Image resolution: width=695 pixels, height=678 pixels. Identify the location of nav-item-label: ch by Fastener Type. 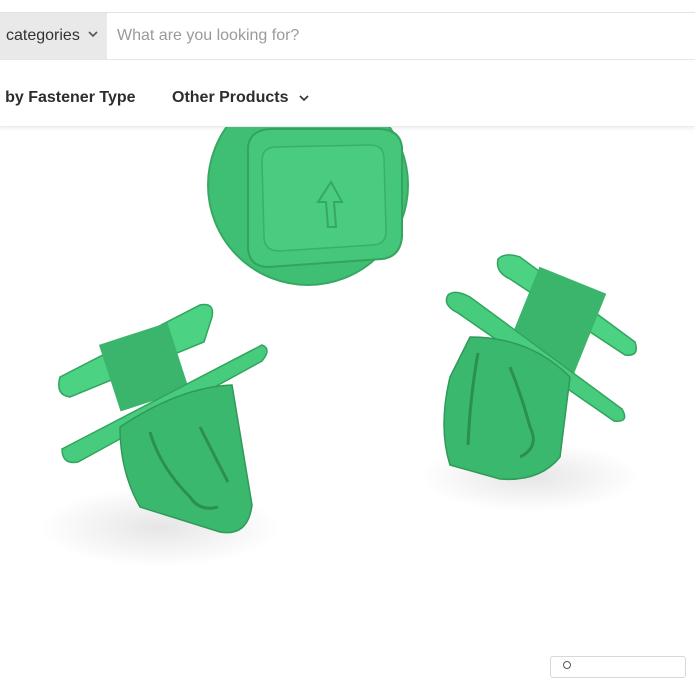
(68, 97).